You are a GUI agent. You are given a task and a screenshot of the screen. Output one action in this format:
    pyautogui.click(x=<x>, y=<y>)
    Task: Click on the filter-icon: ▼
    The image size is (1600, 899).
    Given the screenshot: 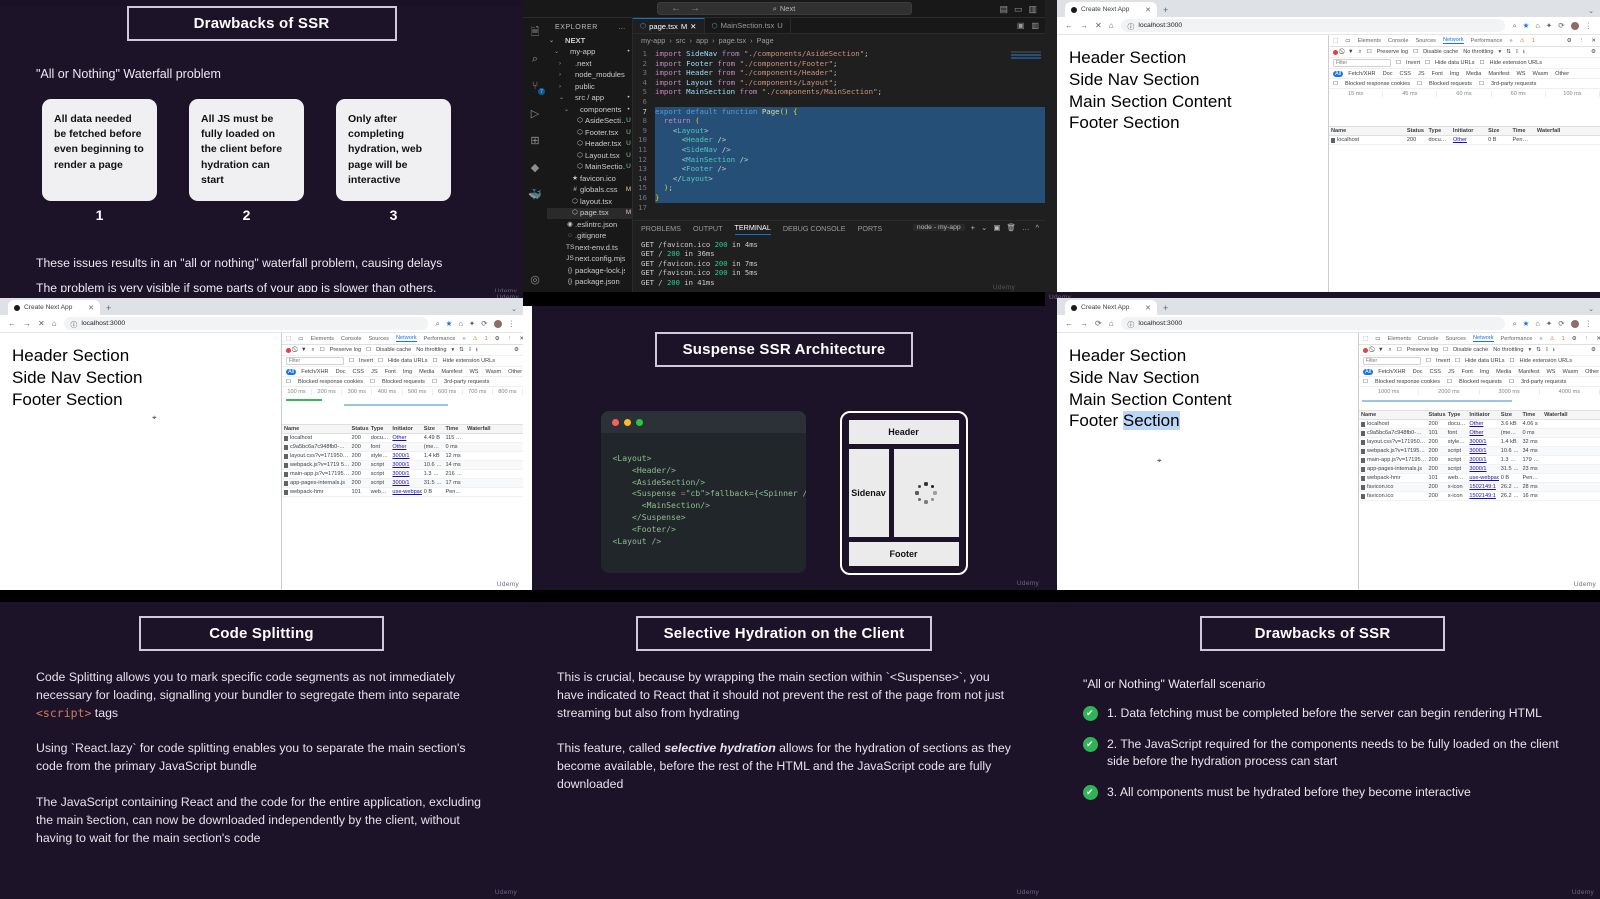 What is the action you would take?
    pyautogui.click(x=1351, y=52)
    